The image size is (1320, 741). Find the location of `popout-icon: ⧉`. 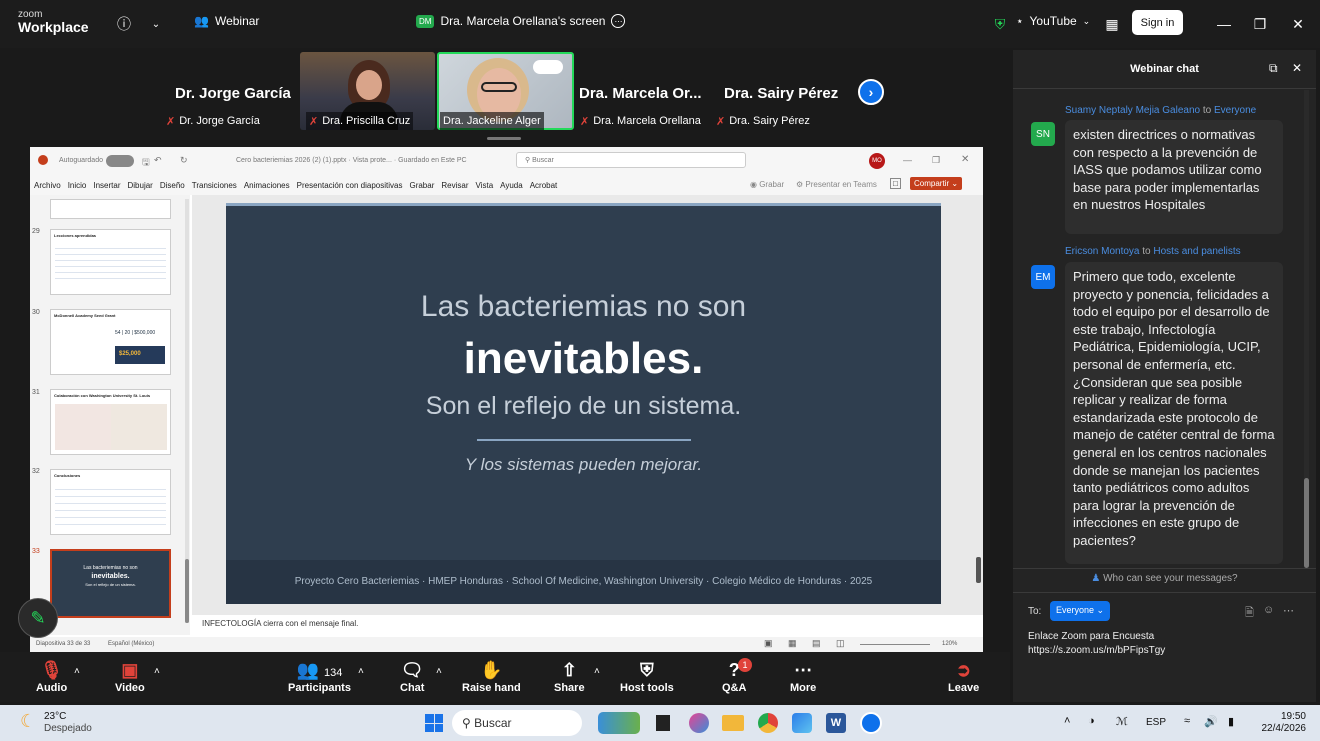

popout-icon: ⧉ is located at coordinates (1273, 68).